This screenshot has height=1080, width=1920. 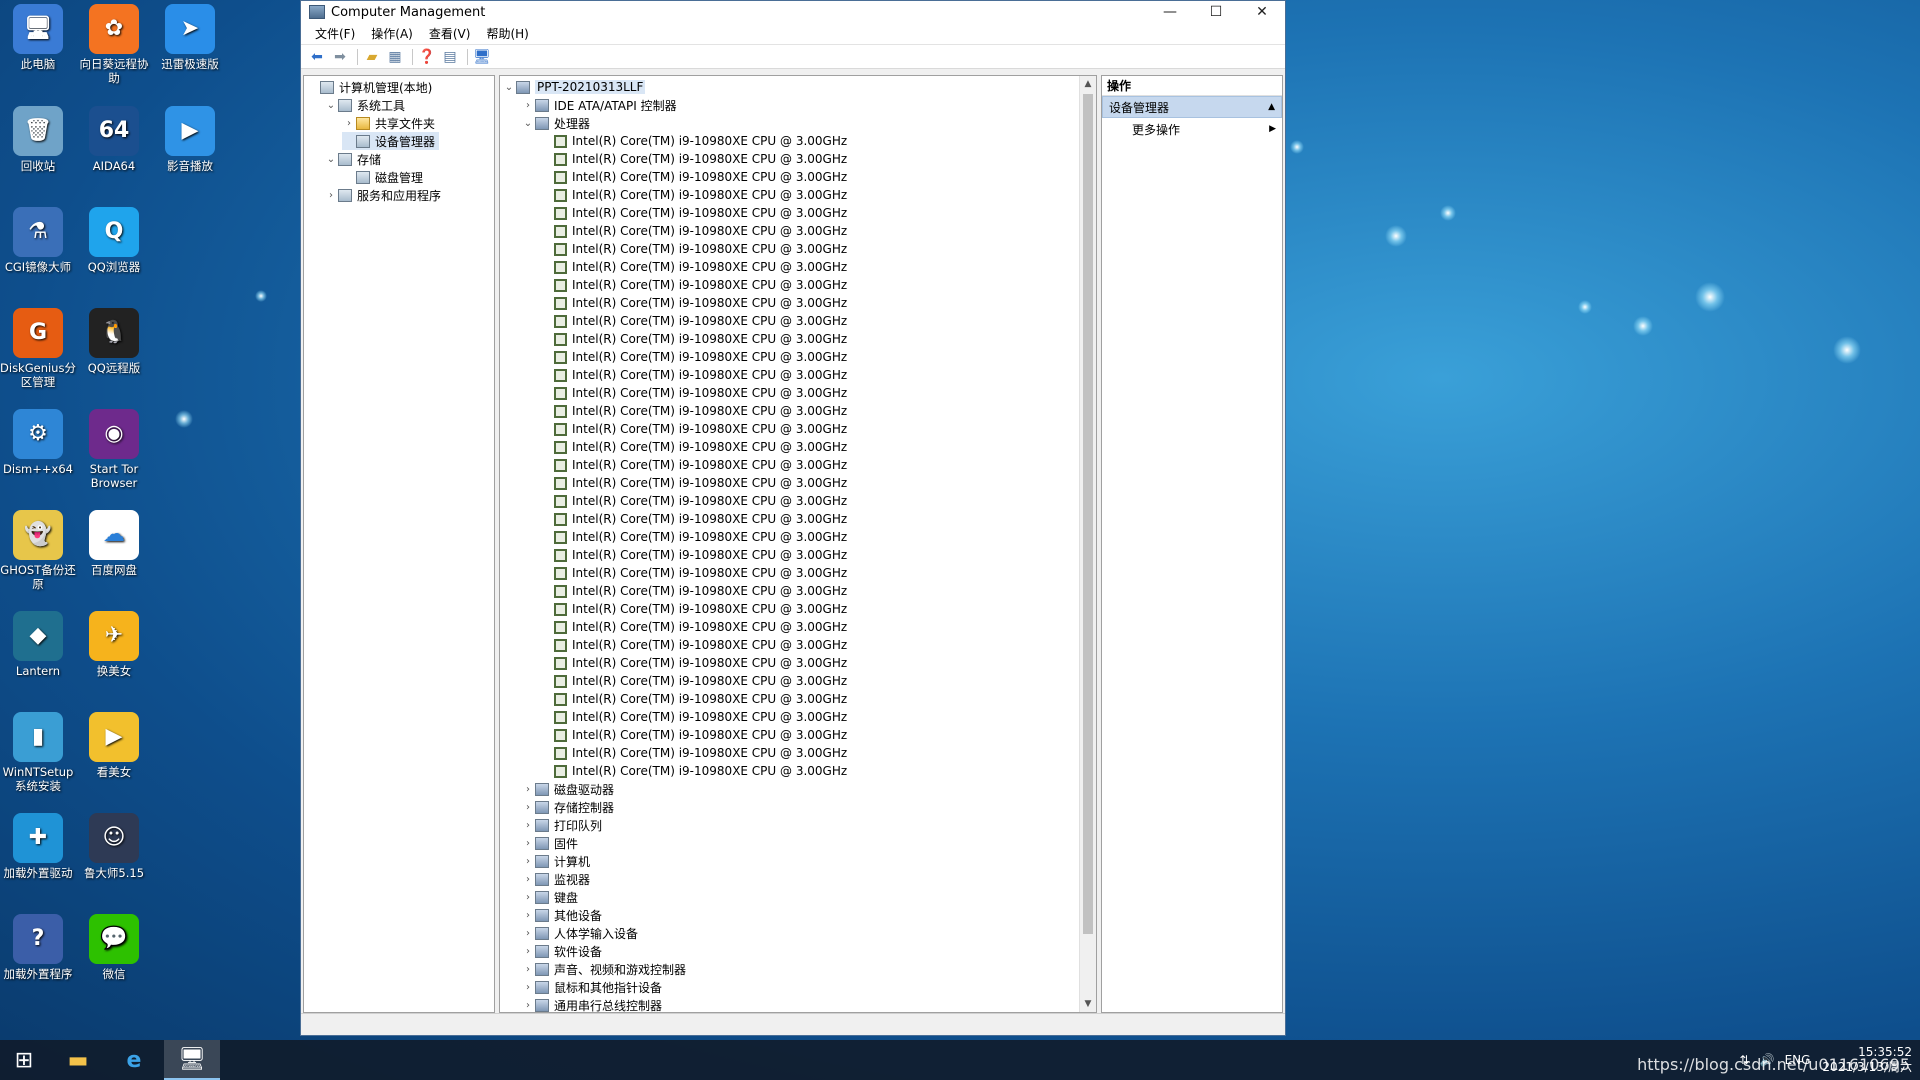 What do you see at coordinates (1271, 107) in the screenshot?
I see `collapse-up-icon: ▲` at bounding box center [1271, 107].